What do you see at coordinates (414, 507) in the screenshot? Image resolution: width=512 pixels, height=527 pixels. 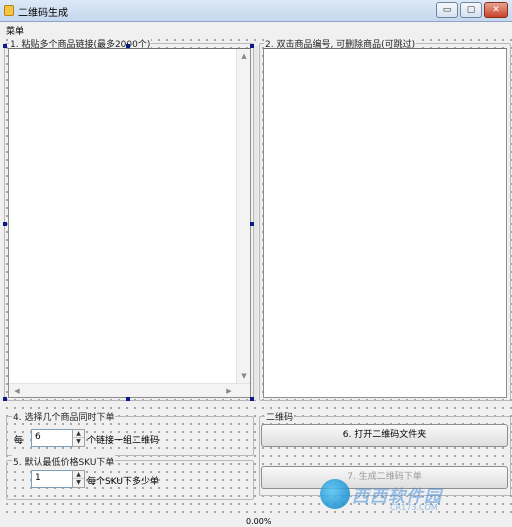 I see `watermark-site: CR173.COM` at bounding box center [414, 507].